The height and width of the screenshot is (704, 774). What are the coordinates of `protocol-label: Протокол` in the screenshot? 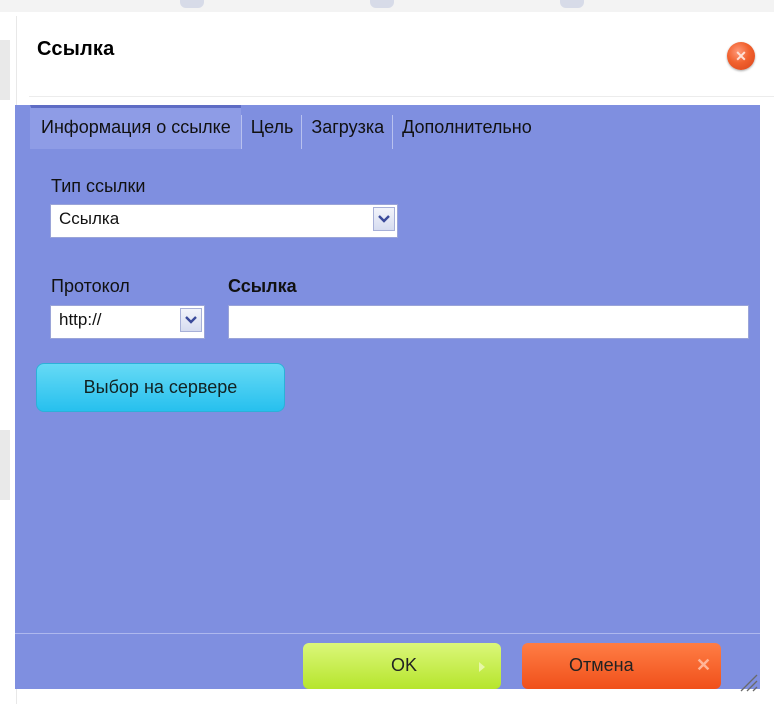 It's located at (90, 286).